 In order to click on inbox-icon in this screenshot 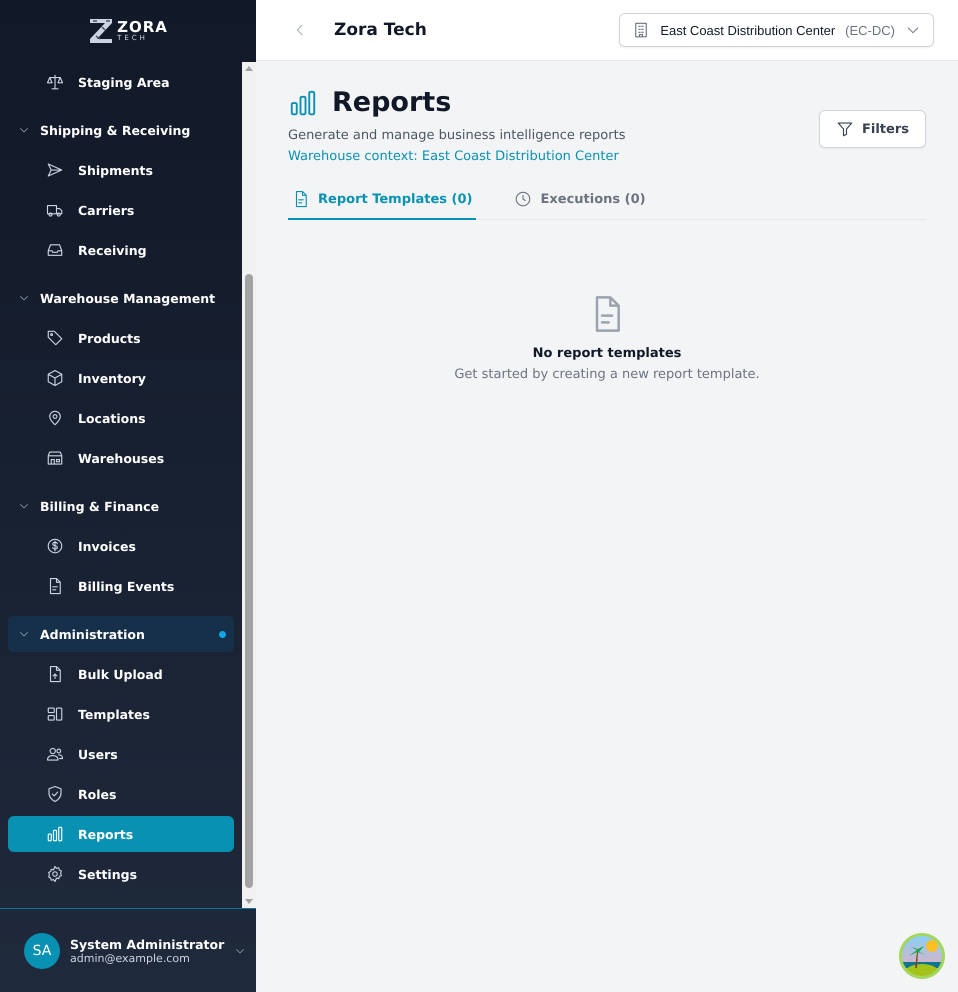, I will do `click(55, 250)`.